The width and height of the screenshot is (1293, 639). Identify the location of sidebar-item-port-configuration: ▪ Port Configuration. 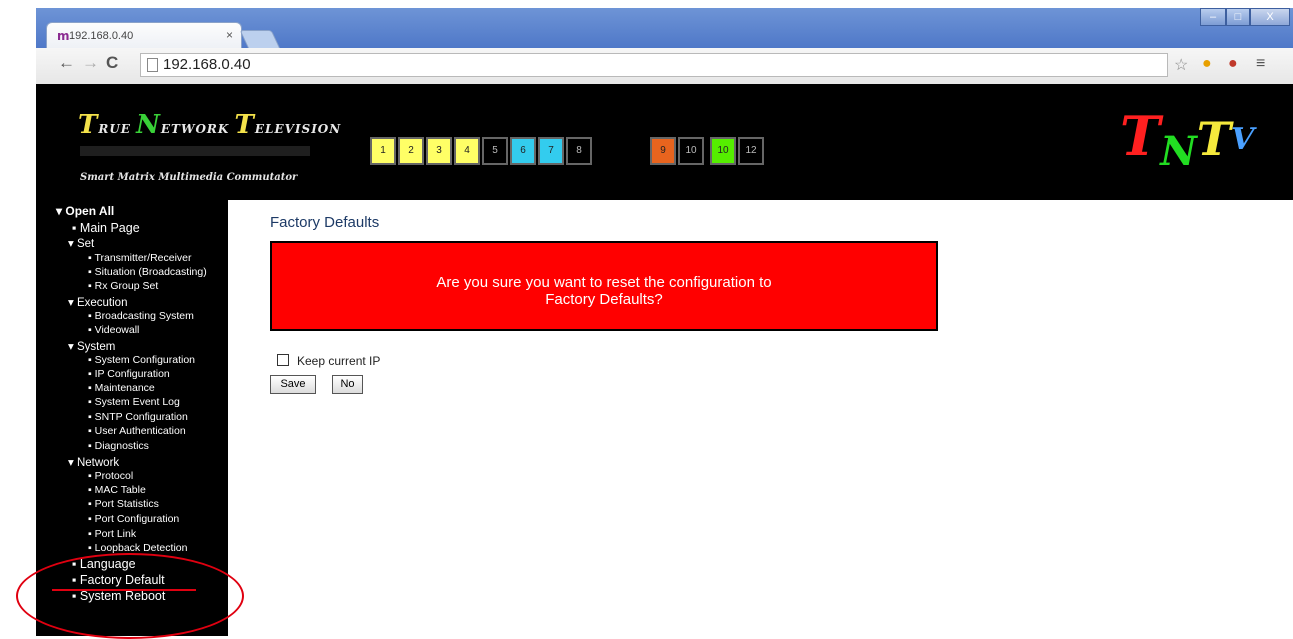
(133, 519).